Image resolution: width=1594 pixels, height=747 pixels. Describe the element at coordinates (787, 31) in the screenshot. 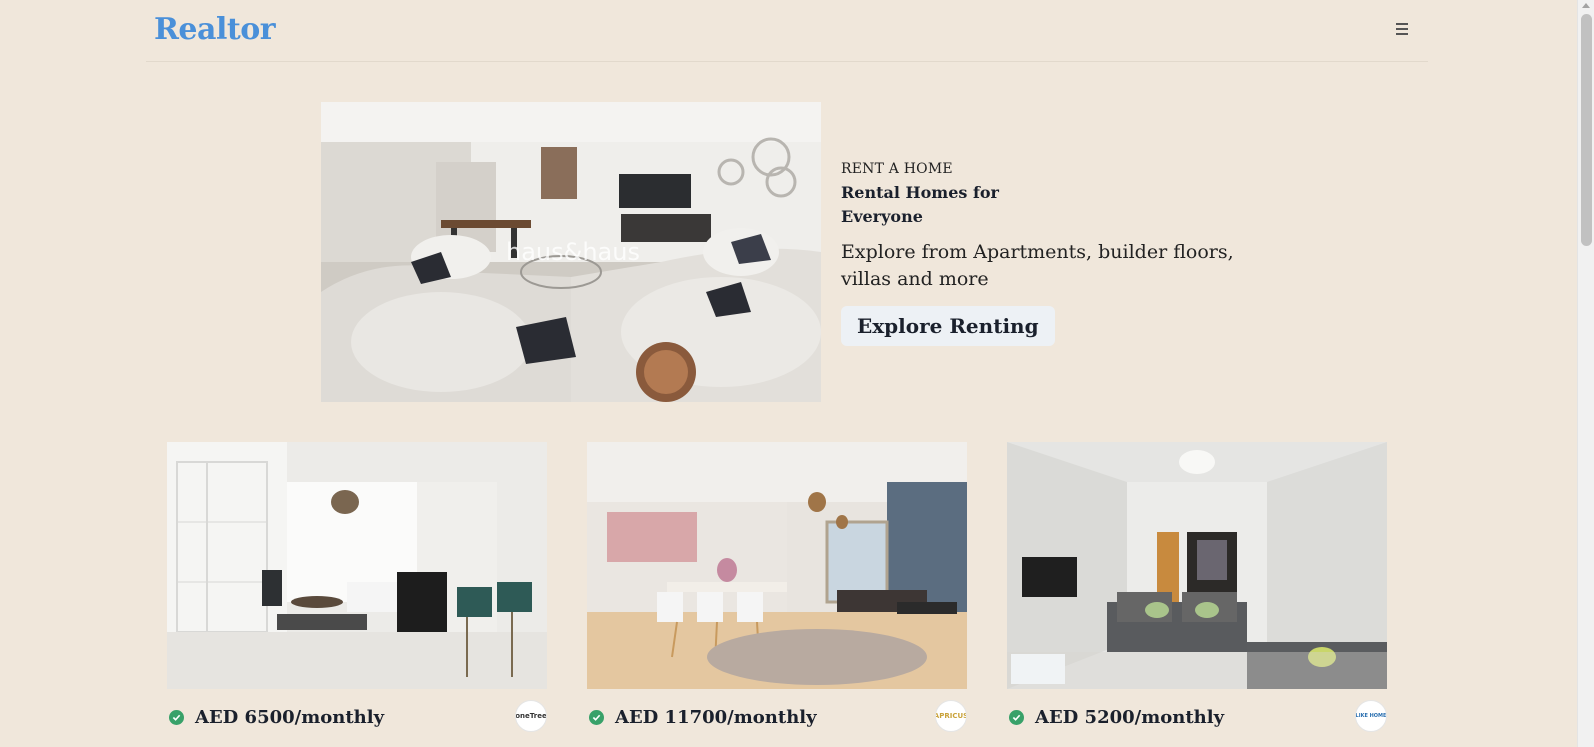

I see `navbar: Realtor` at that location.